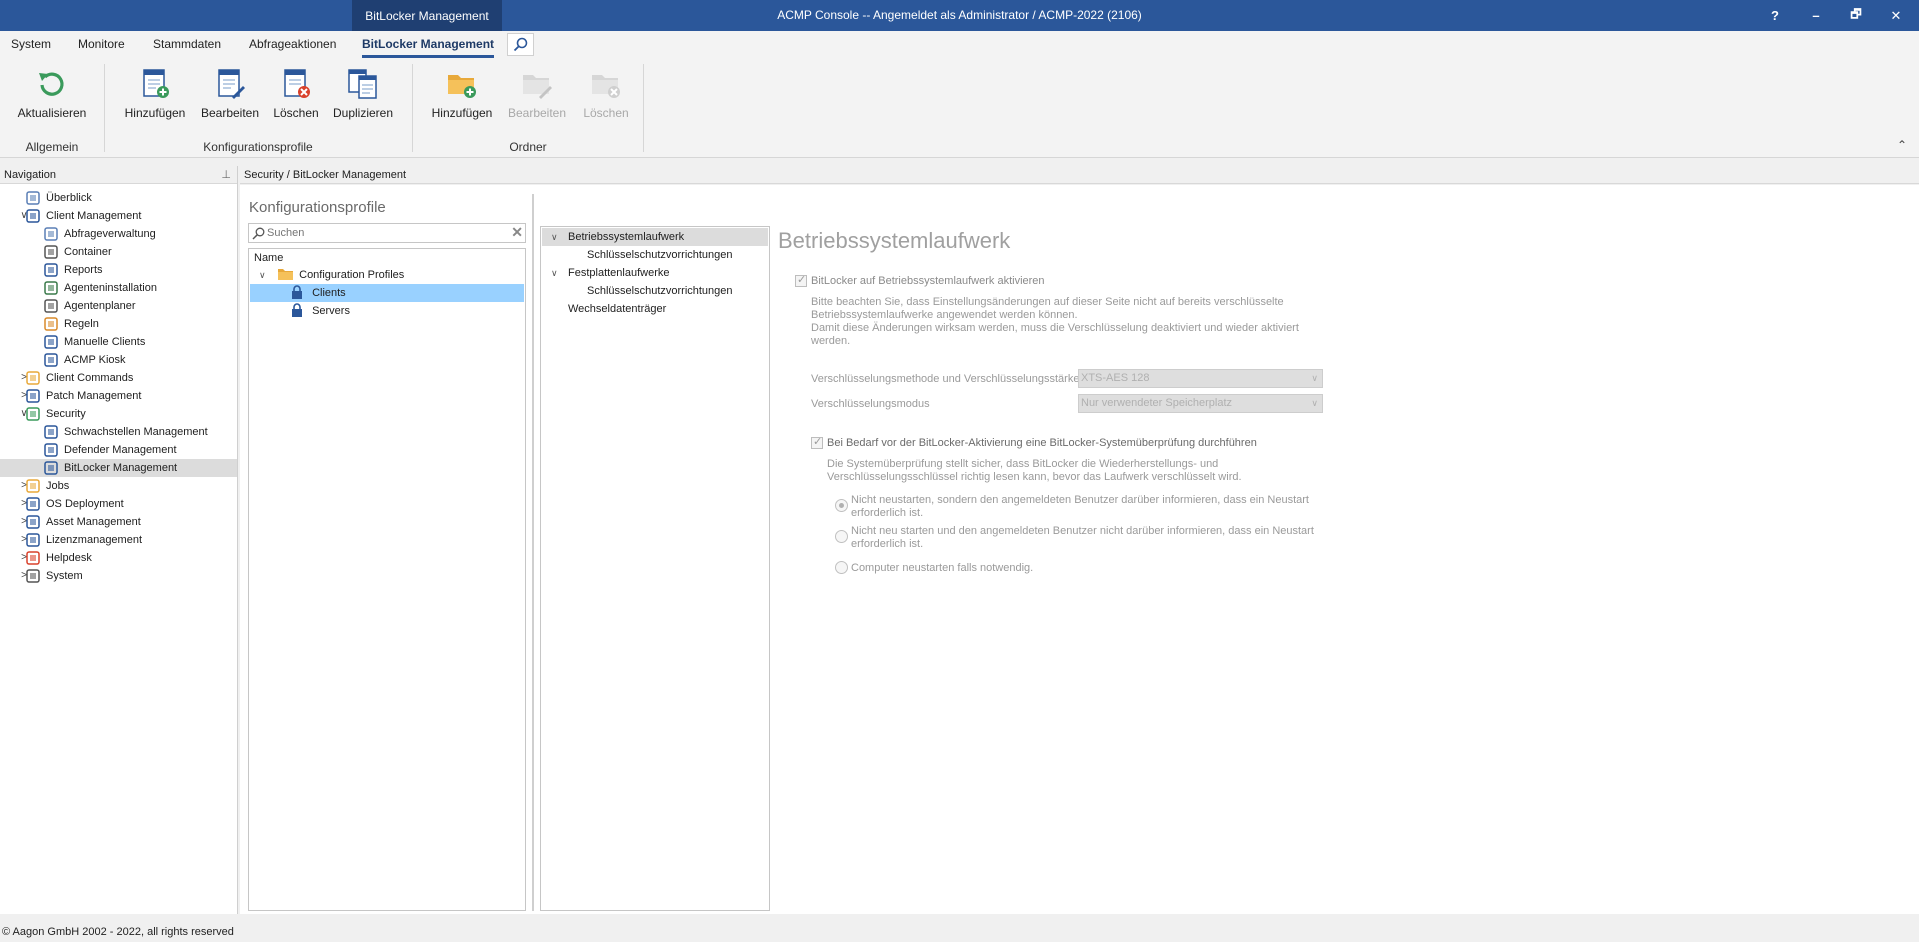 This screenshot has width=1919, height=942. Describe the element at coordinates (887, 513) in the screenshot. I see `radio-label-line: erforderlich ist.` at that location.